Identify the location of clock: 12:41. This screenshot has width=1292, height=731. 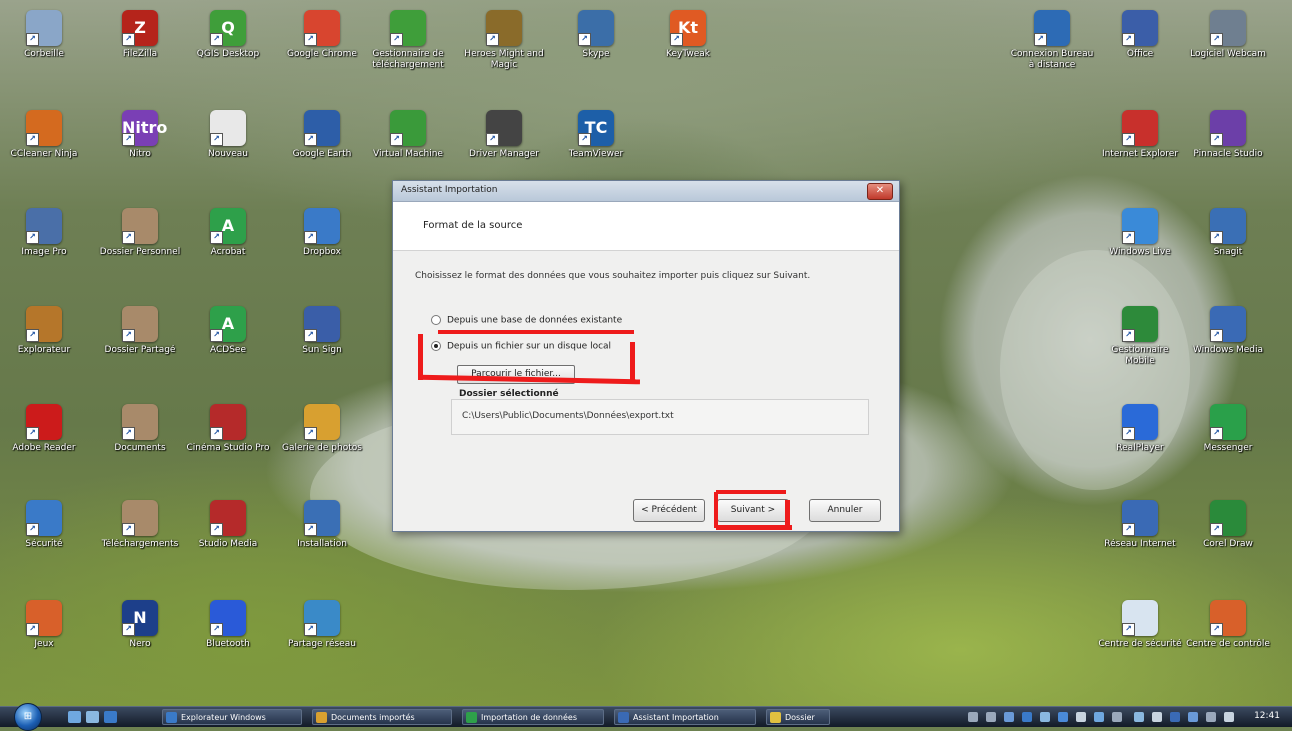
(1267, 716).